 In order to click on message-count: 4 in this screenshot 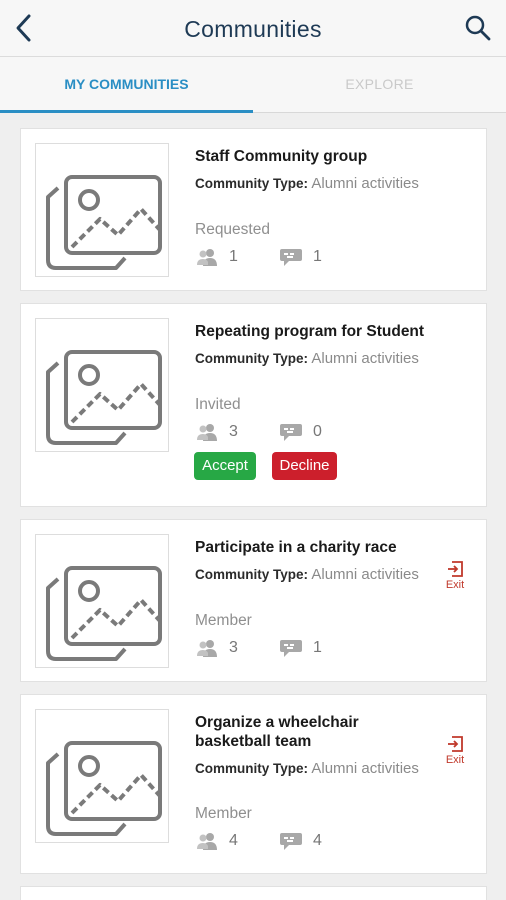, I will do `click(300, 841)`.